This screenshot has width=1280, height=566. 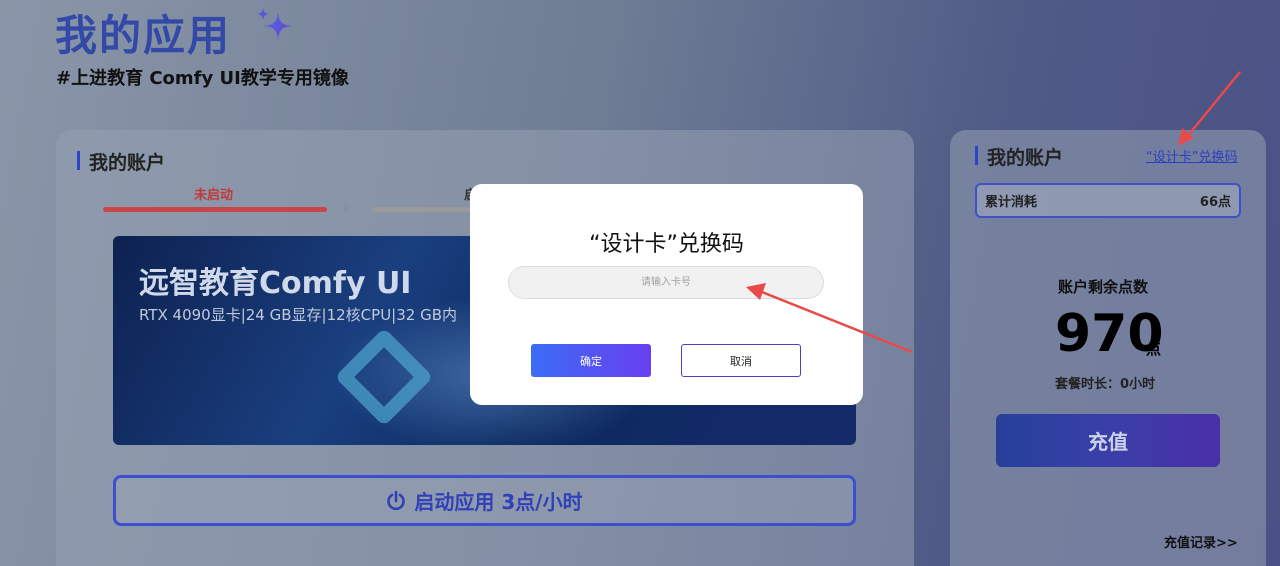 What do you see at coordinates (1201, 541) in the screenshot?
I see `recharge-record-link: 充值记录>>` at bounding box center [1201, 541].